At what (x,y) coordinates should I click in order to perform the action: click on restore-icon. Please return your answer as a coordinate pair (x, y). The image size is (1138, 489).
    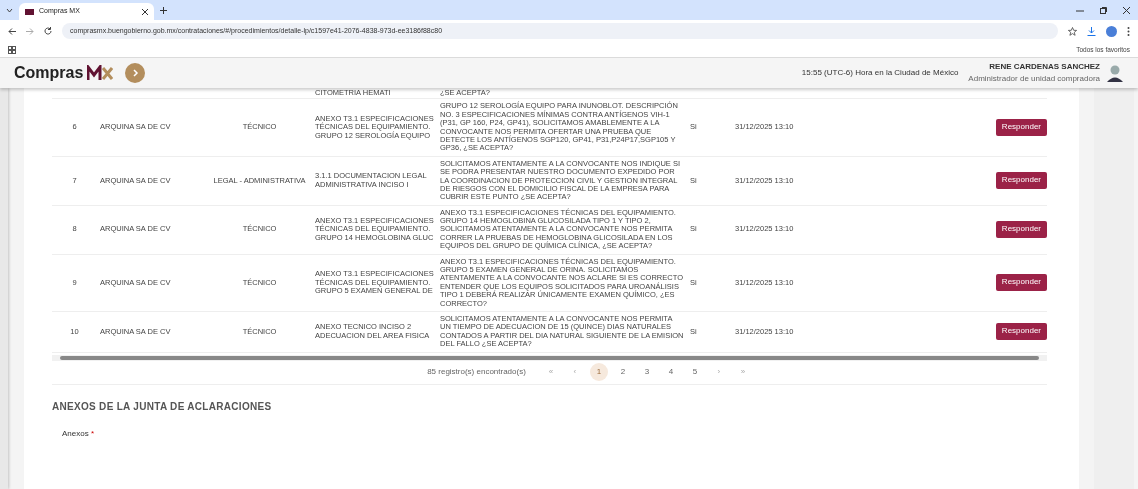
    Looking at the image, I should click on (1103, 10).